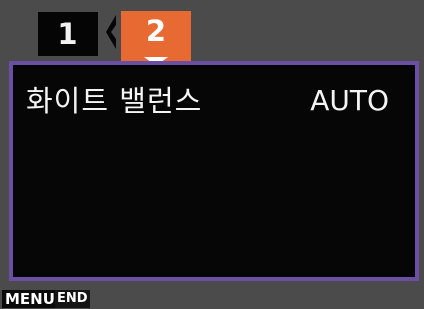 Image resolution: width=424 pixels, height=309 pixels. What do you see at coordinates (72, 299) in the screenshot?
I see `end-label: END` at bounding box center [72, 299].